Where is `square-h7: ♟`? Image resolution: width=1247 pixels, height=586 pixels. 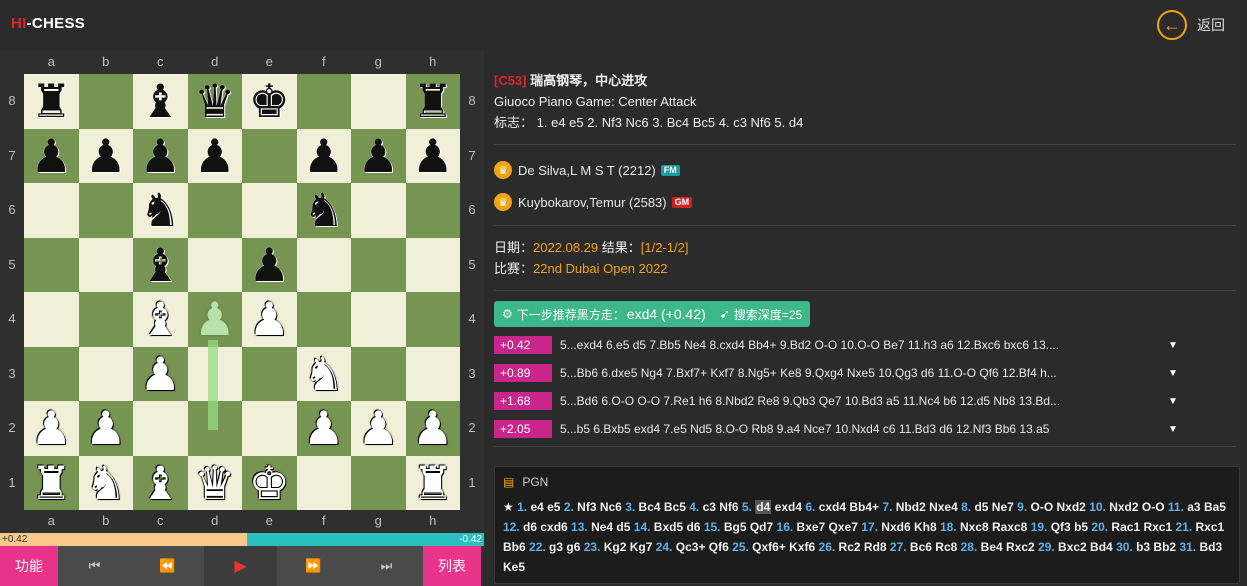 square-h7: ♟ is located at coordinates (432, 155).